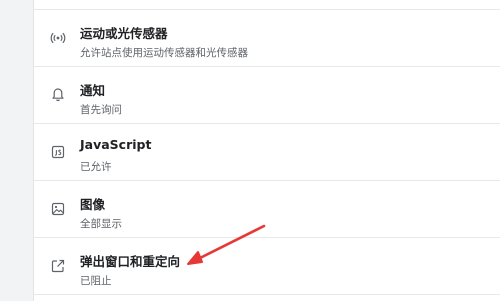 Image resolution: width=500 pixels, height=301 pixels. Describe the element at coordinates (101, 224) in the screenshot. I see `permission-status: 全部显示` at that location.